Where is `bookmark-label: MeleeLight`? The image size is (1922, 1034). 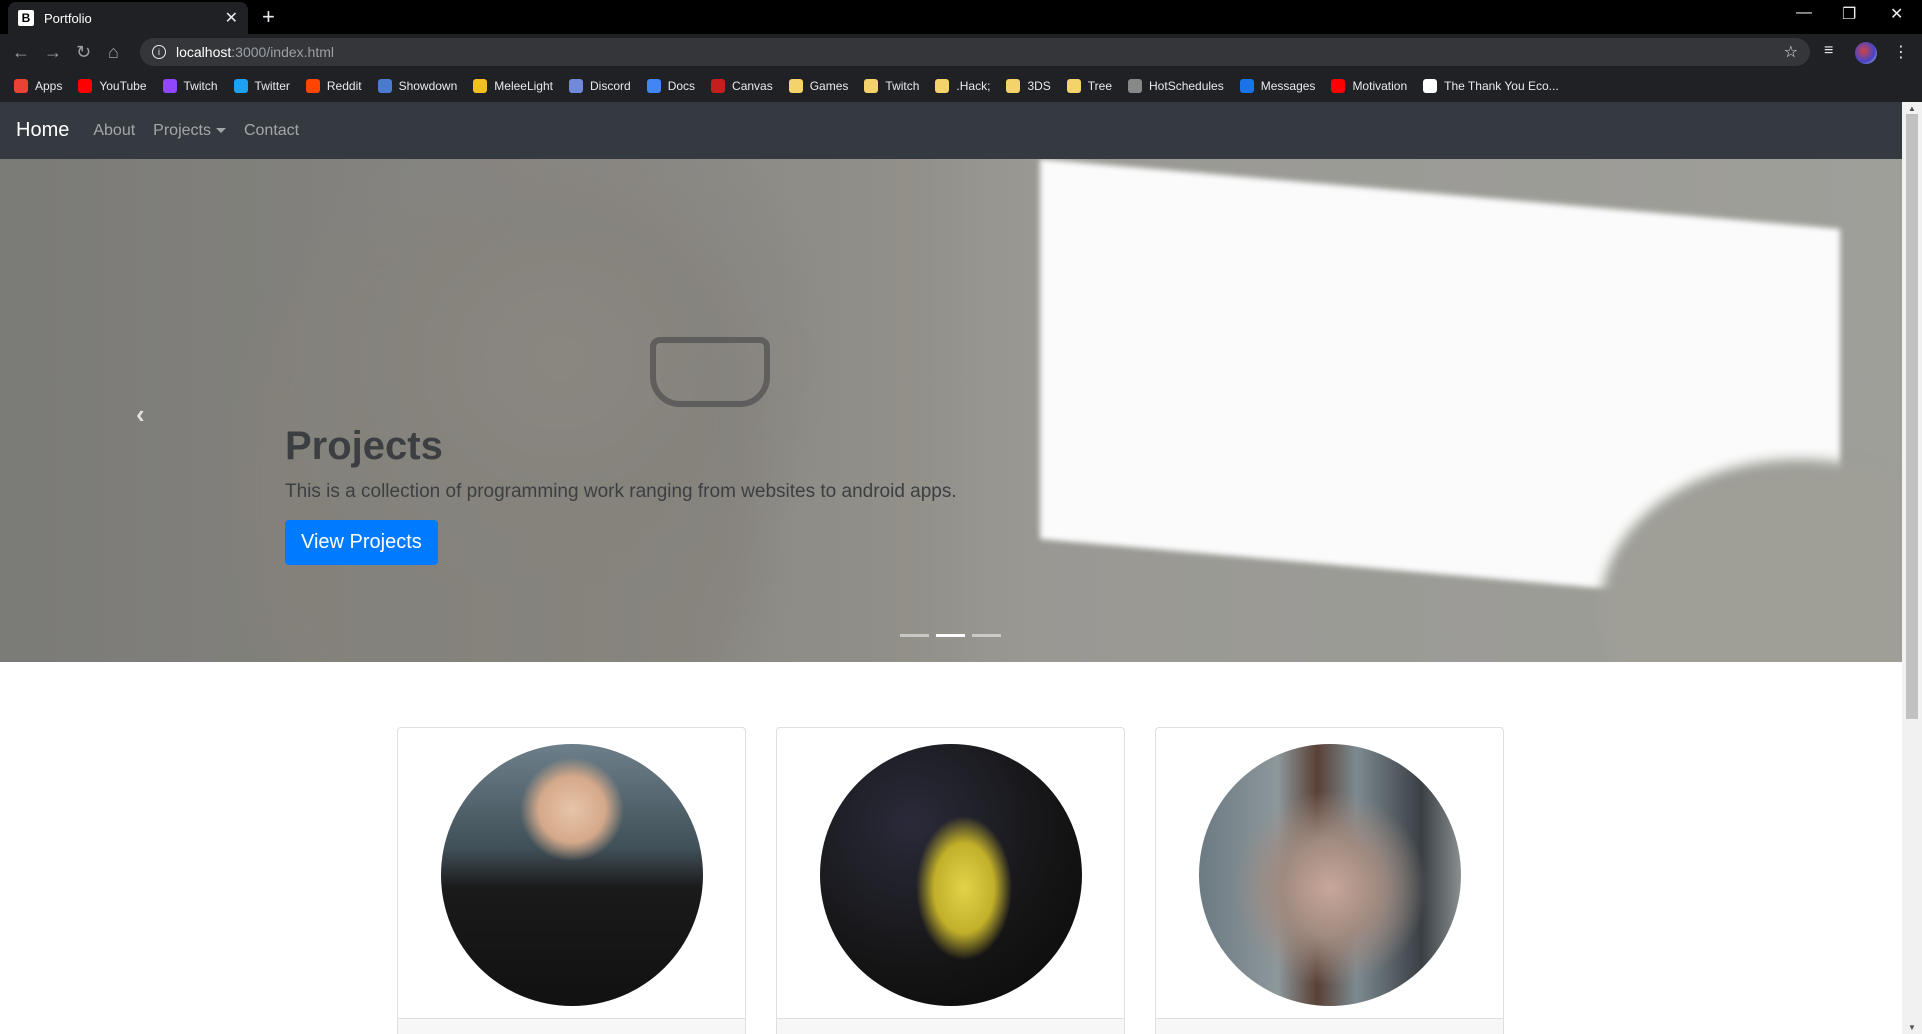
bookmark-label: MeleeLight is located at coordinates (523, 86).